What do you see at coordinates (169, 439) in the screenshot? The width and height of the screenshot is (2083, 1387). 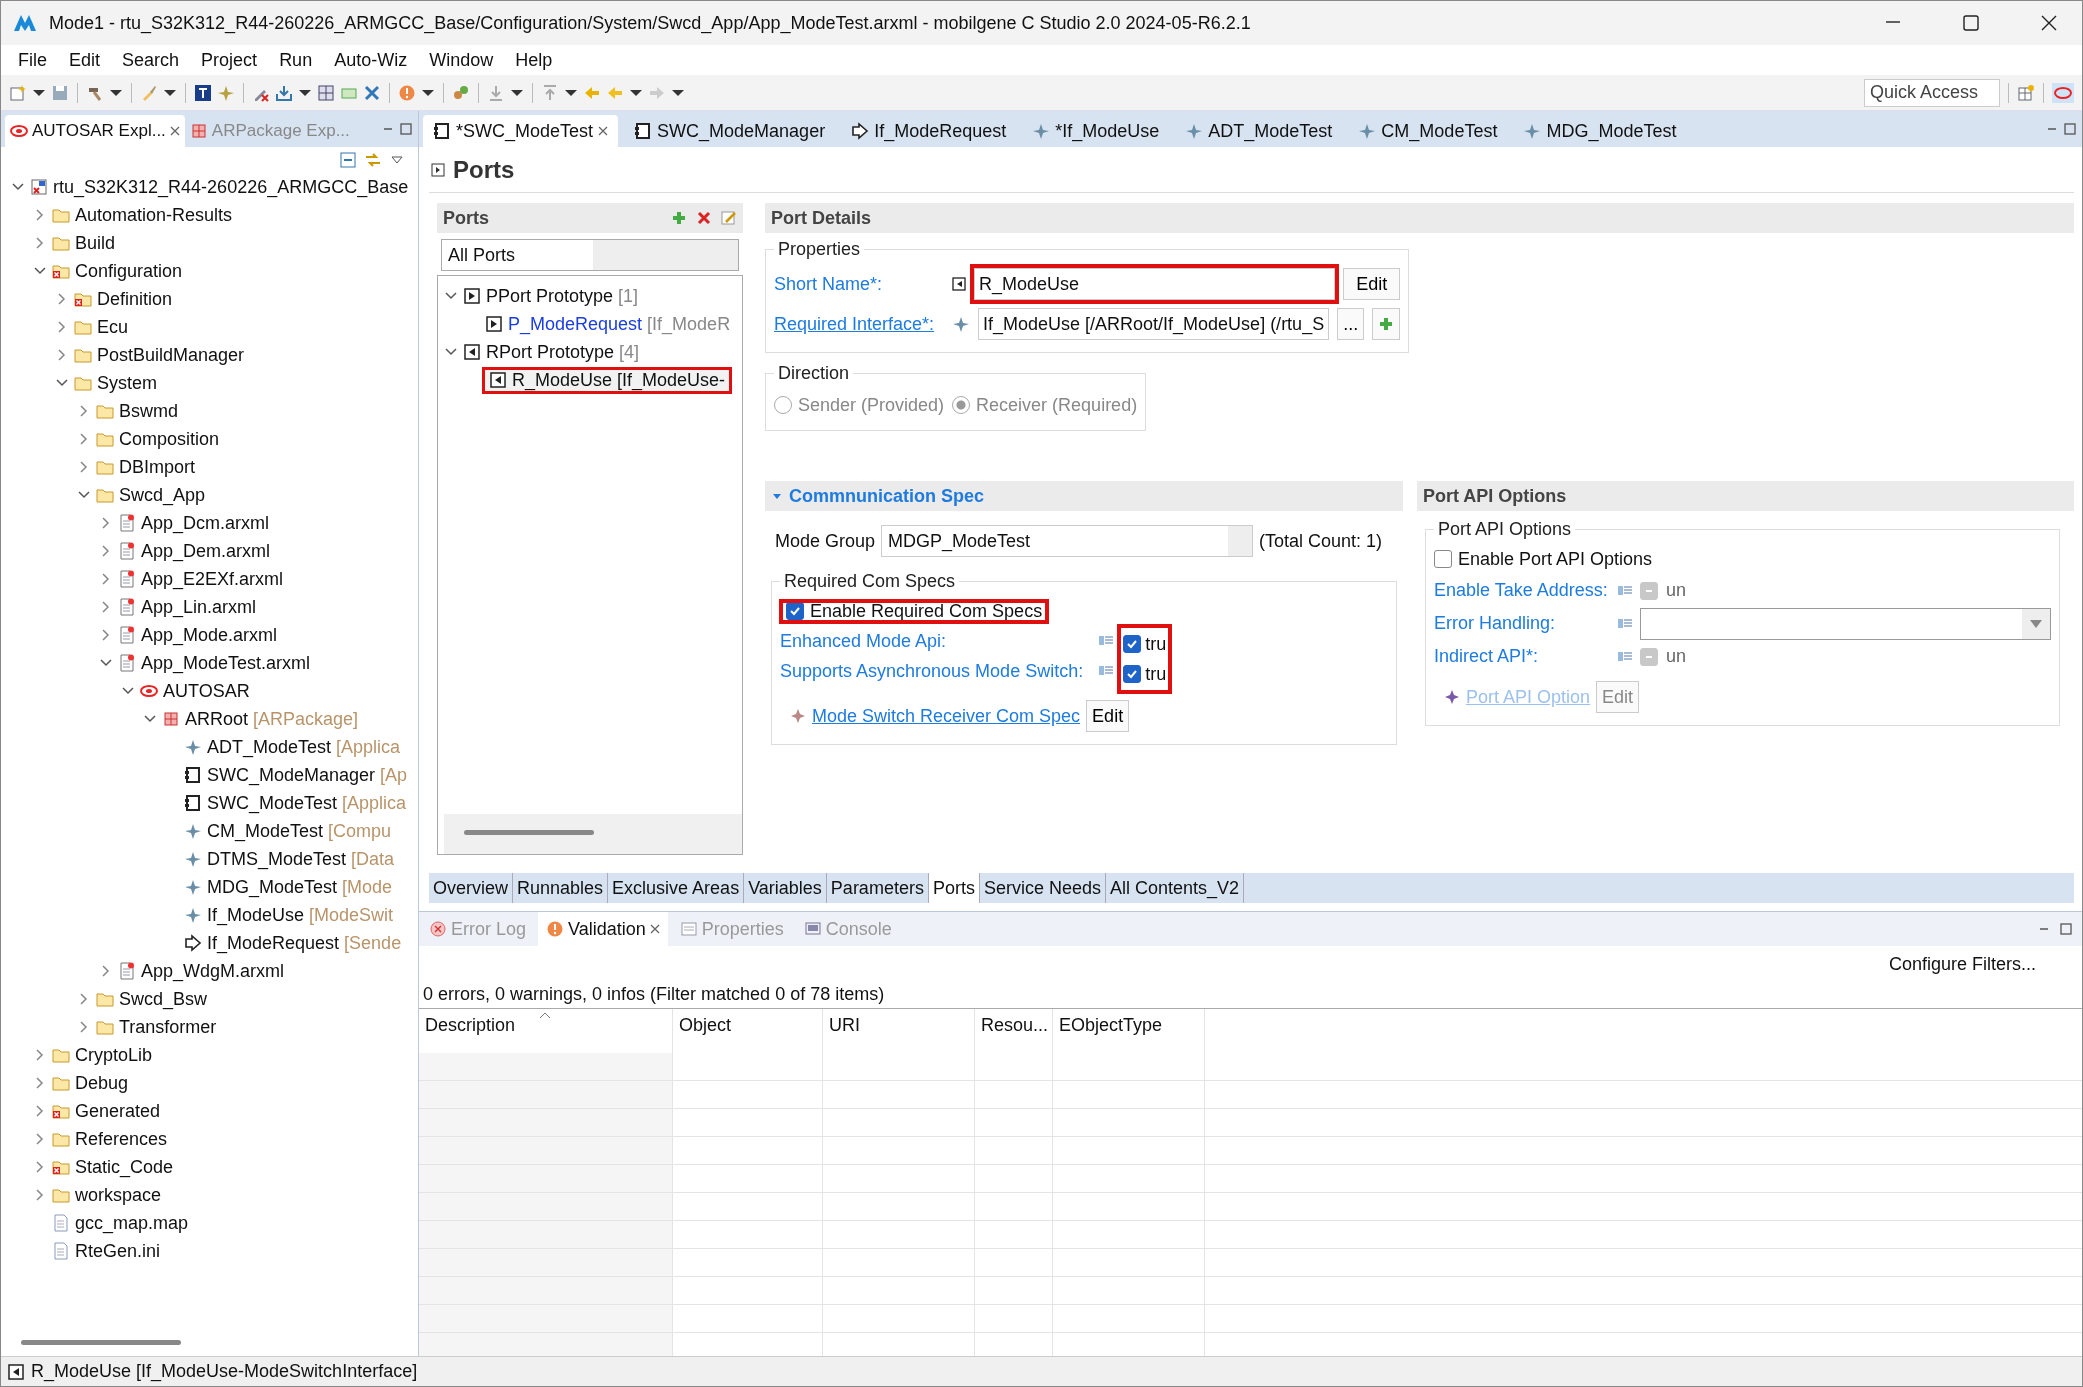 I see `tree-item: Composition` at bounding box center [169, 439].